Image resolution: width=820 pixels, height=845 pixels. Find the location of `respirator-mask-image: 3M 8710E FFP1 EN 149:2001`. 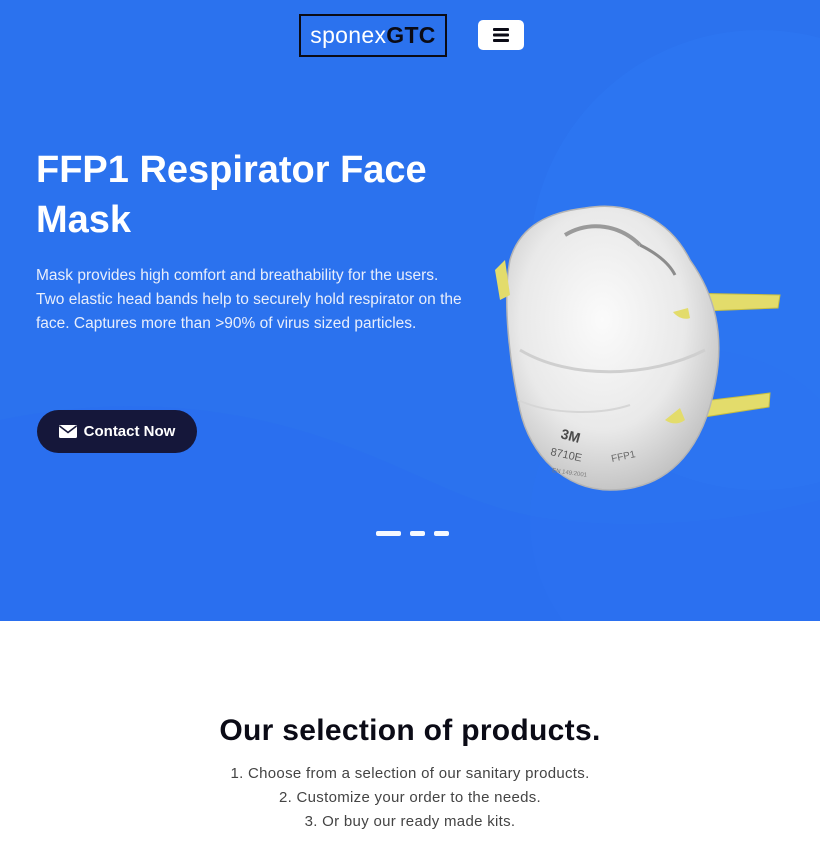

respirator-mask-image: 3M 8710E FFP1 EN 149:2001 is located at coordinates (638, 348).